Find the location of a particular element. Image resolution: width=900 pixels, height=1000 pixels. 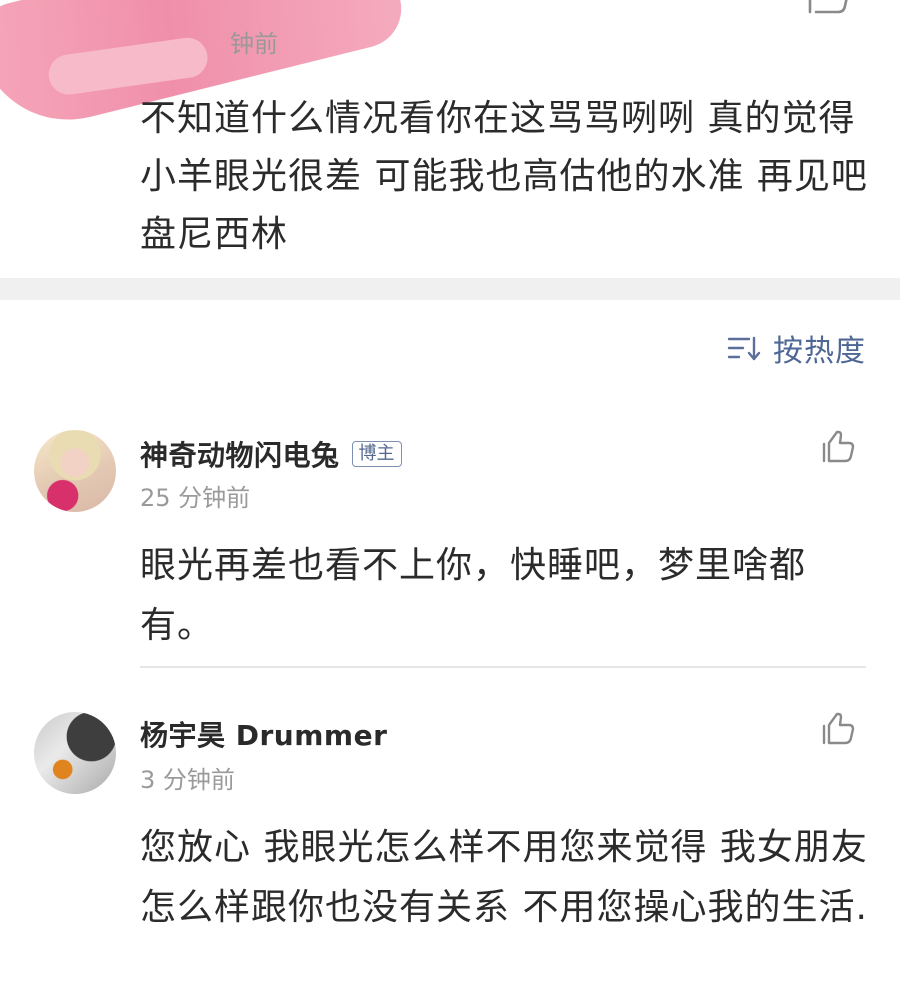

comment-text: 眼光再差也看不上你，快睡吧，梦里啥都有。 is located at coordinates (473, 595).